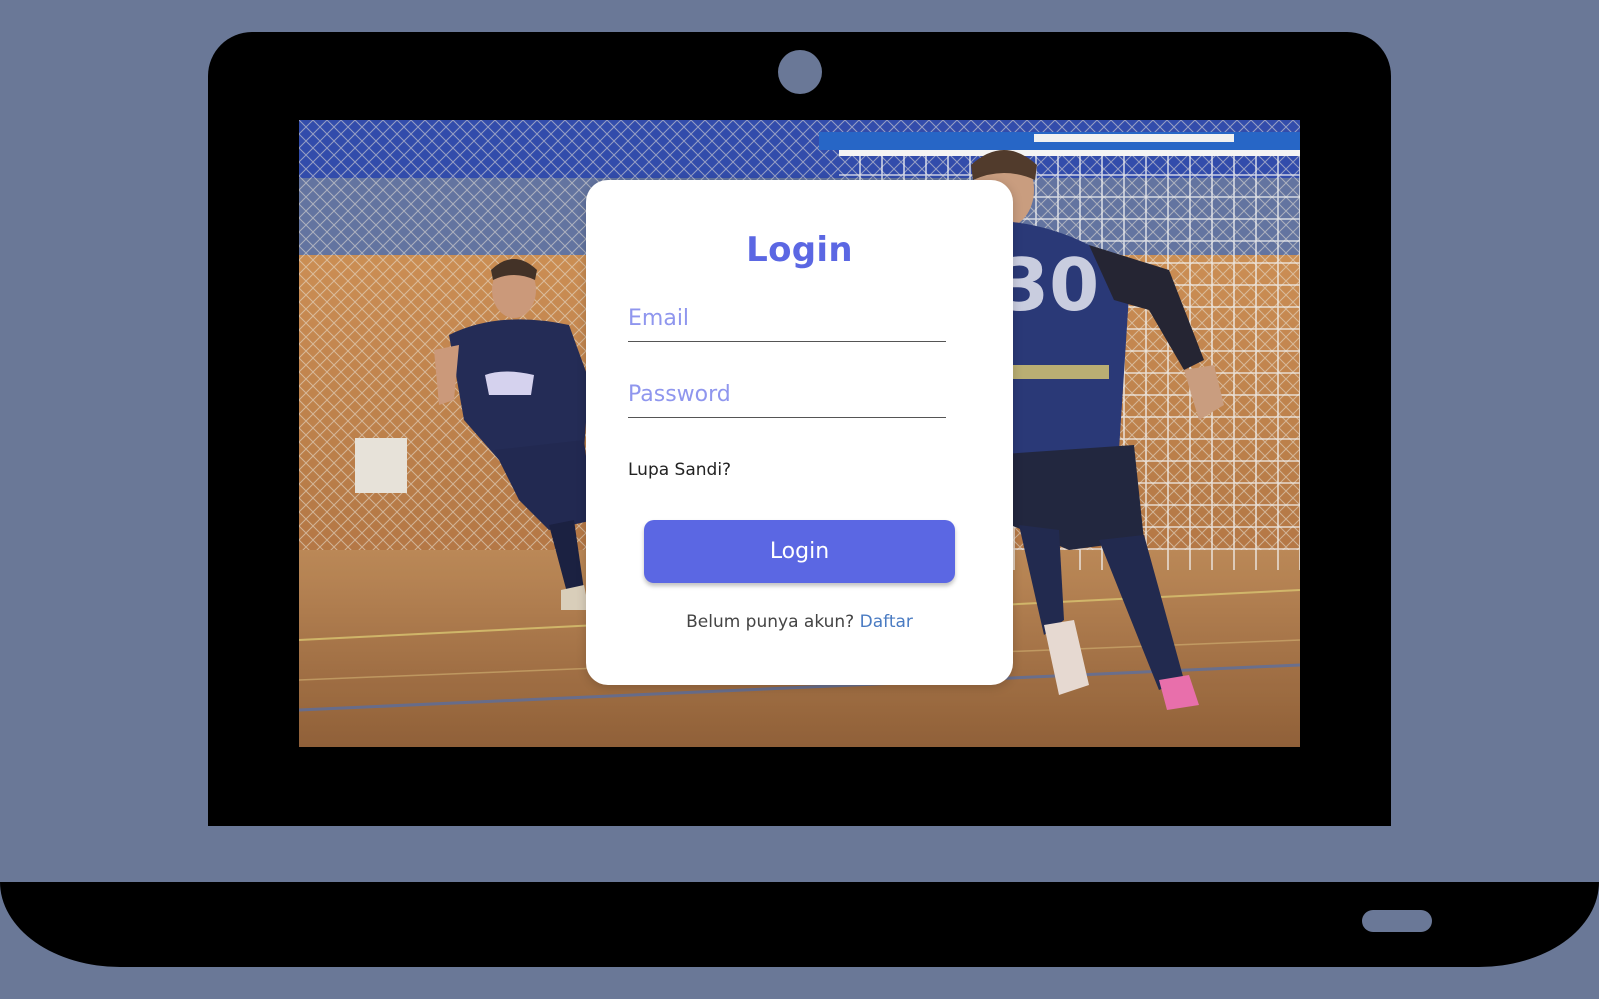  Describe the element at coordinates (799, 924) in the screenshot. I see `laptop-base` at that location.